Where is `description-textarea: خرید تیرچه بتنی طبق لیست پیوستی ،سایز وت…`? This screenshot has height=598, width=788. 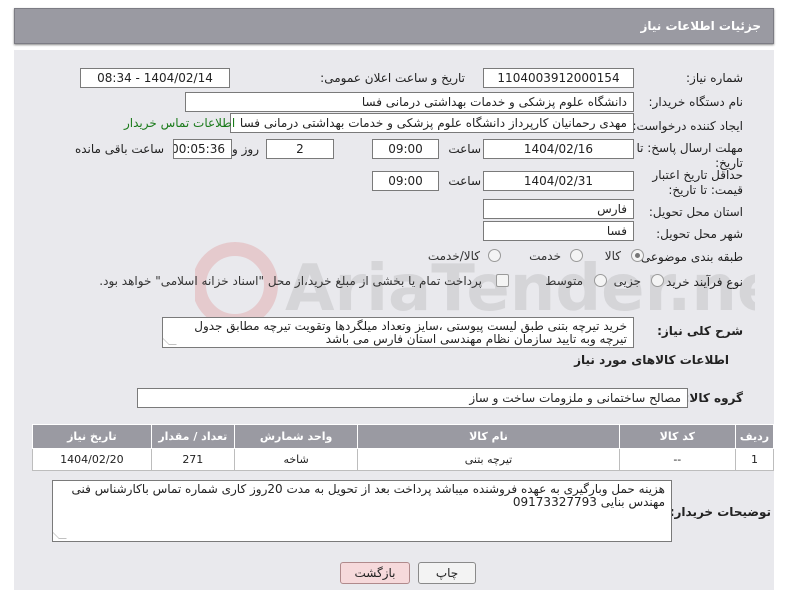
description-textarea: خرید تیرچه بتنی طبق لیست پیوستی ،سایز وت… is located at coordinates (398, 332).